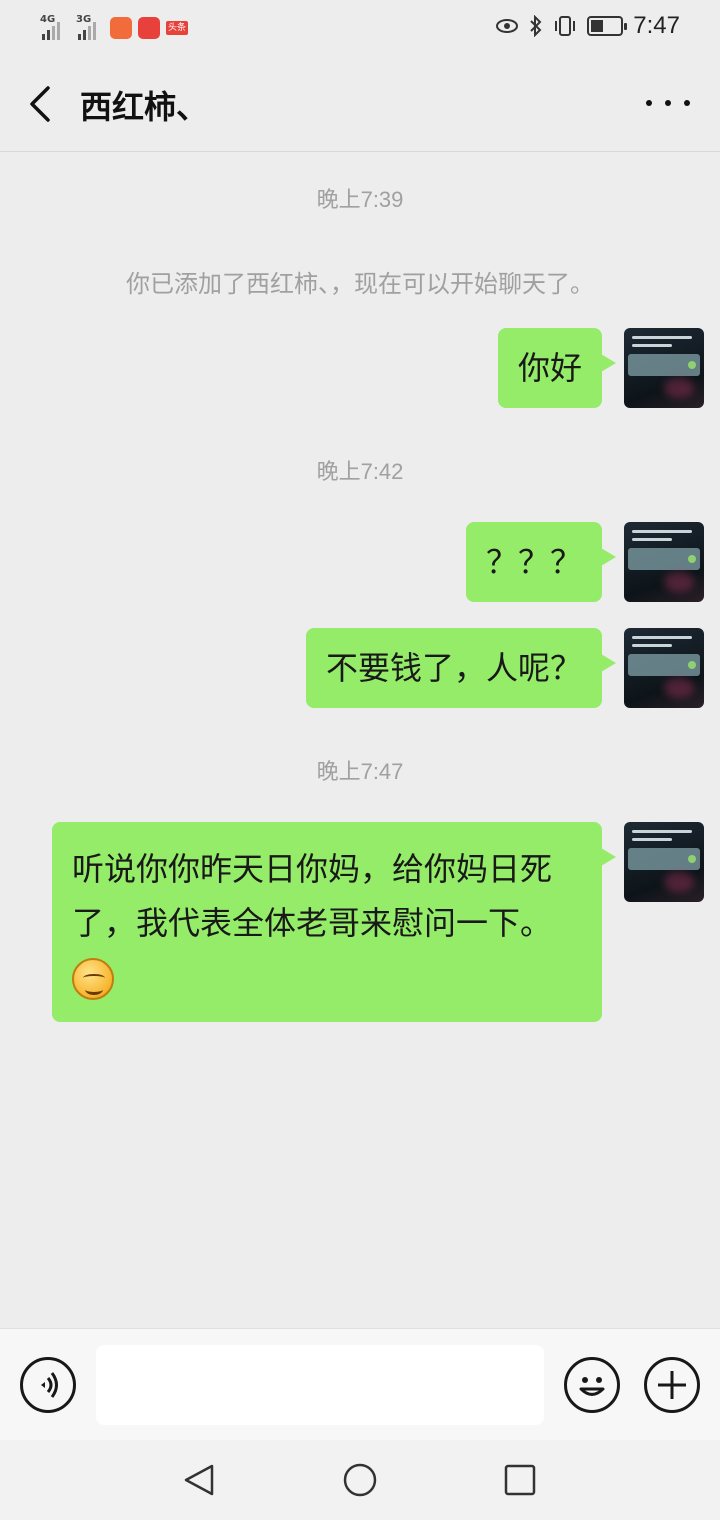 Image resolution: width=720 pixels, height=1520 pixels. I want to click on news-app-icon, so click(149, 28).